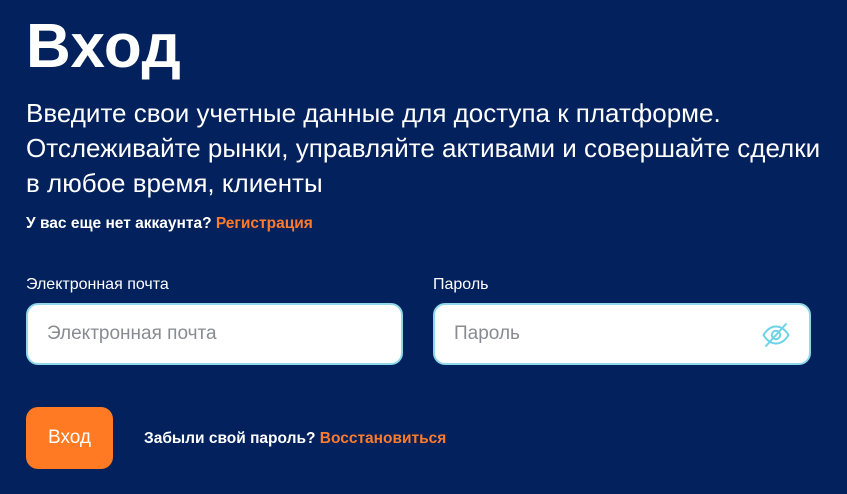 This screenshot has height=494, width=847. What do you see at coordinates (383, 438) in the screenshot?
I see `recover-password-link: Восстановиться` at bounding box center [383, 438].